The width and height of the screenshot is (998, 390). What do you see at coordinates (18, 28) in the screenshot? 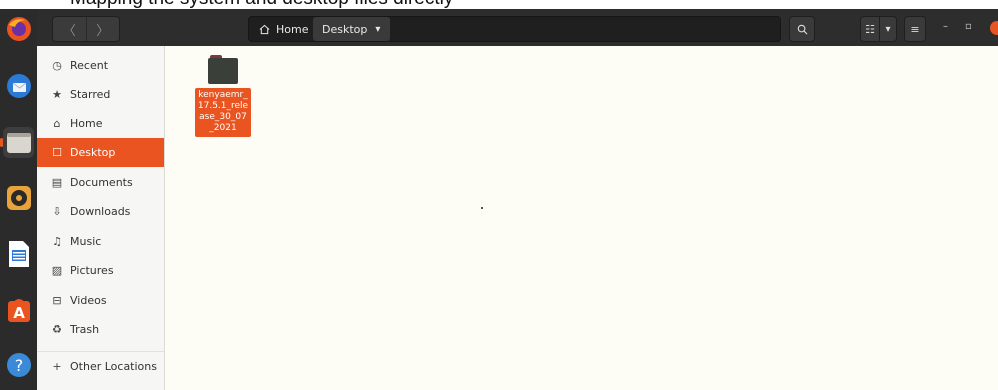
I see `firefox-icon` at bounding box center [18, 28].